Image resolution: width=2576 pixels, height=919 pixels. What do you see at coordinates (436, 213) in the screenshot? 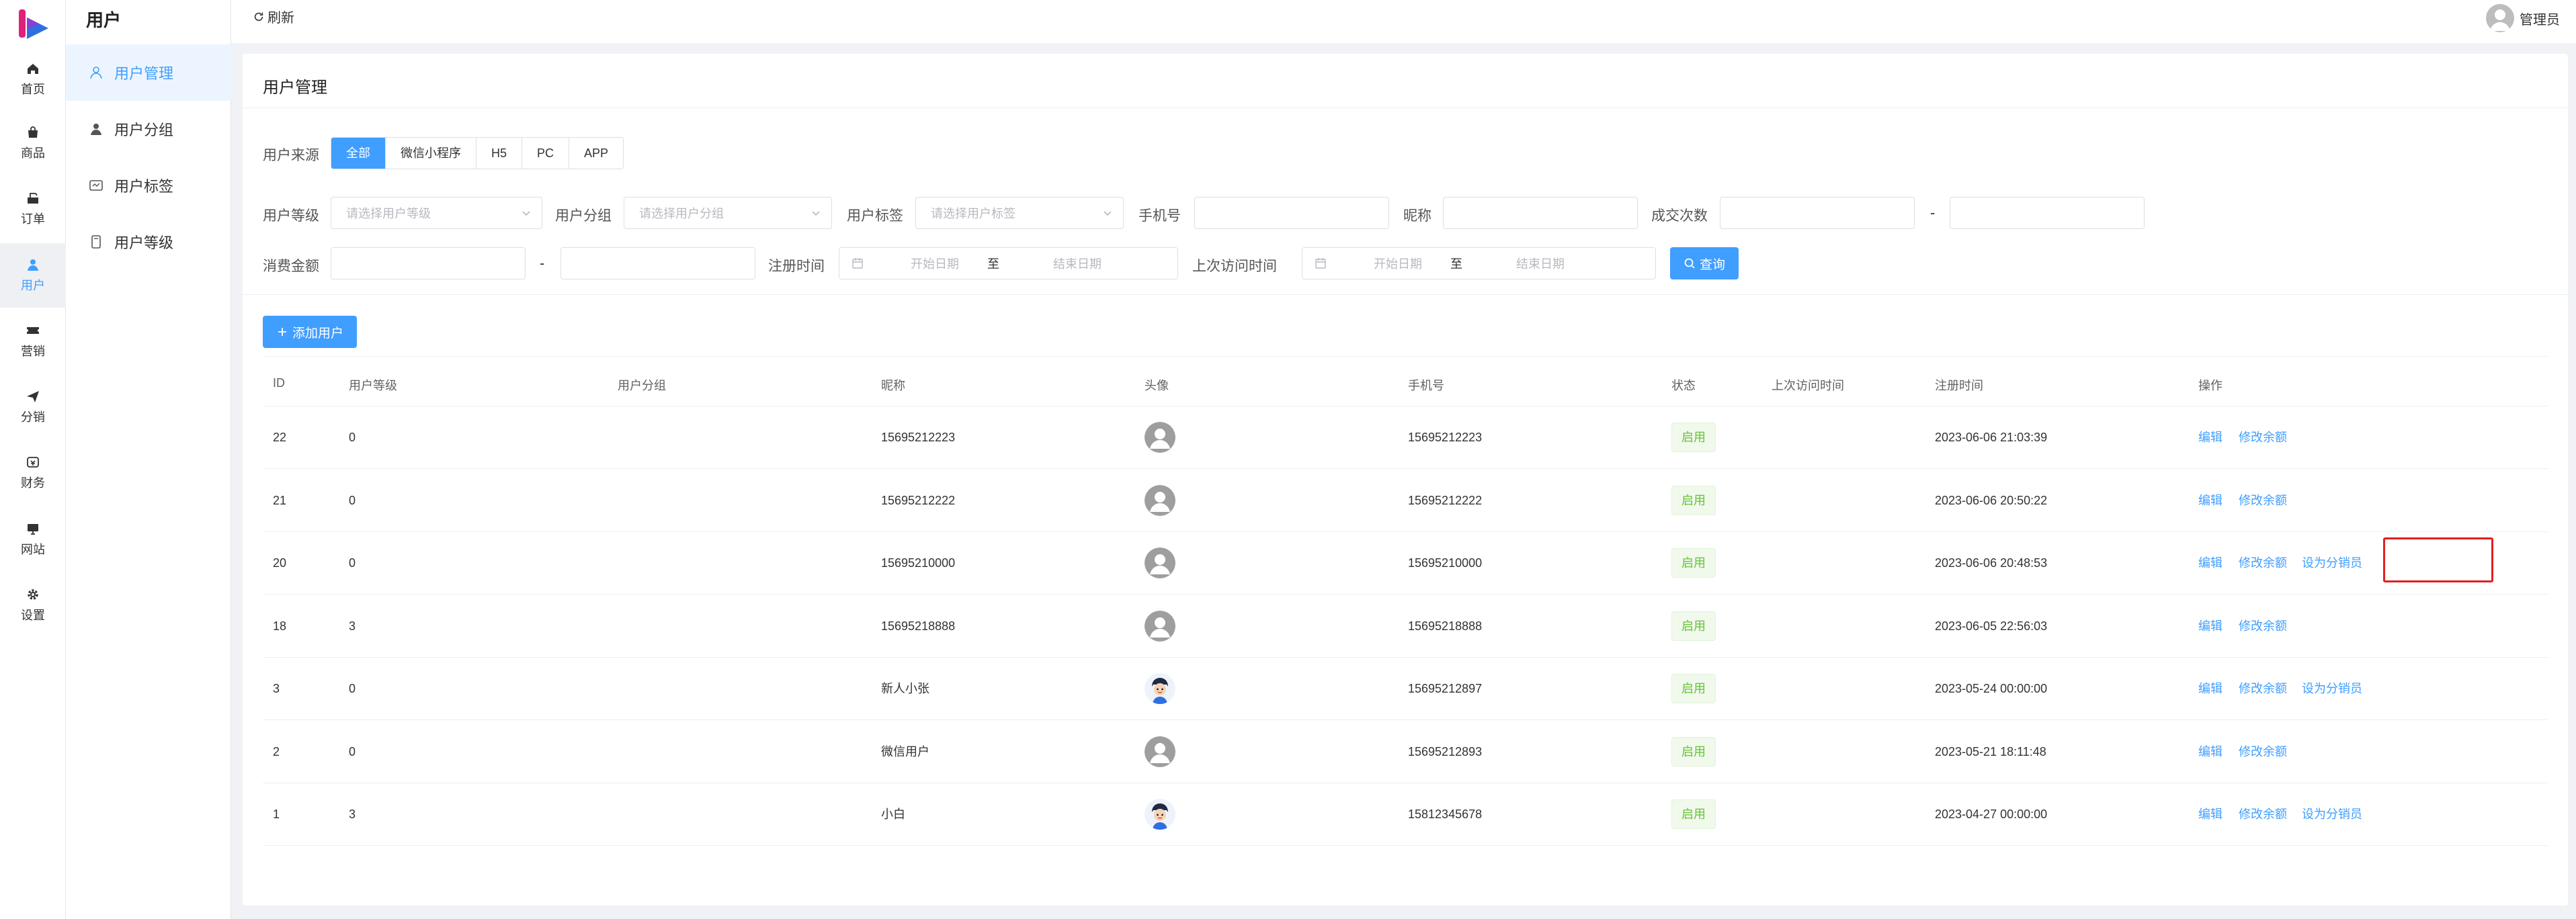
I see `level-select: 请选择用户等级` at bounding box center [436, 213].